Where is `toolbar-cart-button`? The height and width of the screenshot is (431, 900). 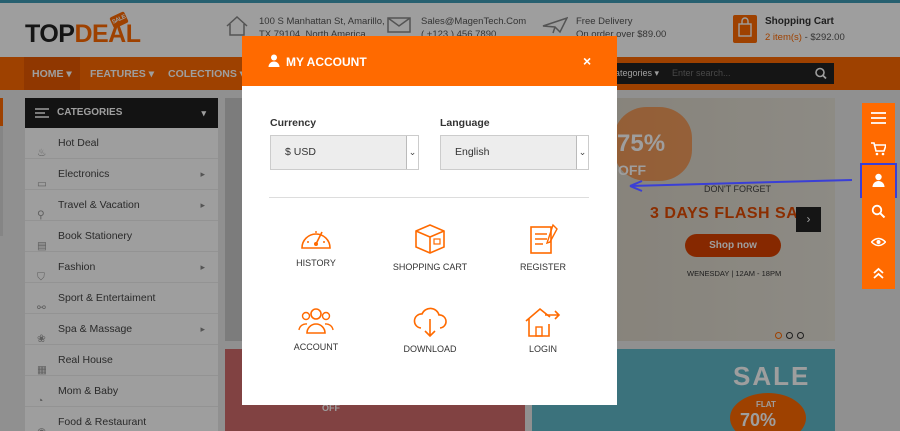 toolbar-cart-button is located at coordinates (878, 149).